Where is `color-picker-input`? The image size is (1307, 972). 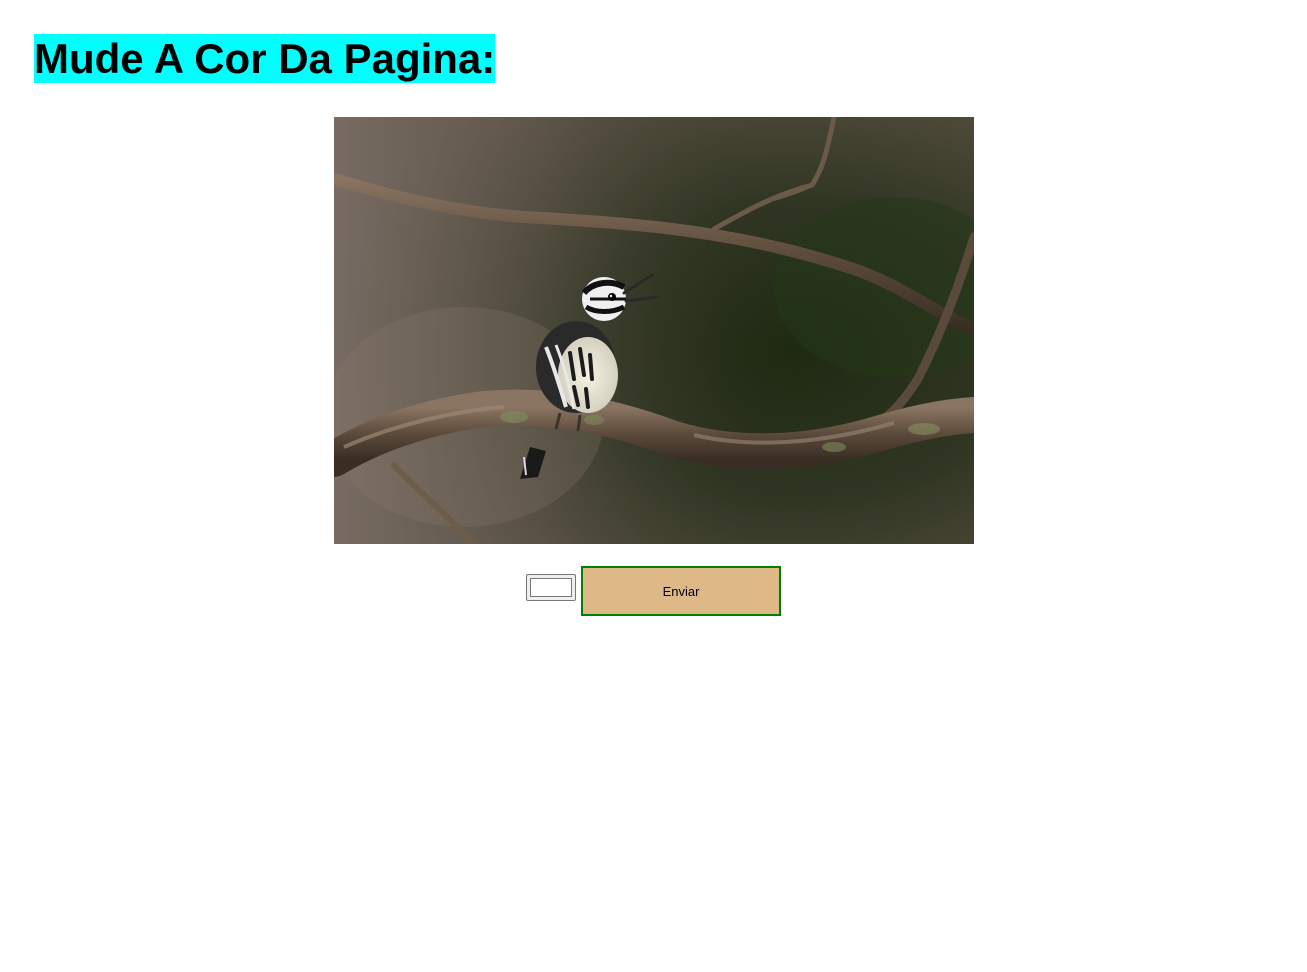
color-picker-input is located at coordinates (551, 587).